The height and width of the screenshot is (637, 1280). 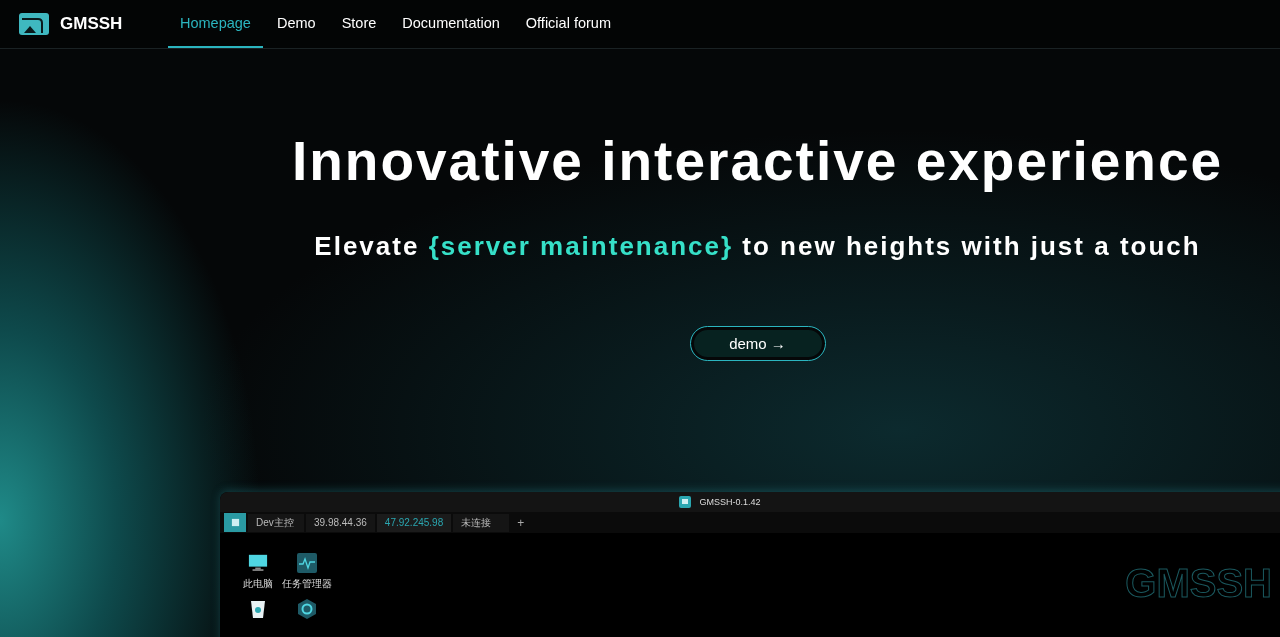 What do you see at coordinates (359, 24) in the screenshot?
I see `nav-link: Store` at bounding box center [359, 24].